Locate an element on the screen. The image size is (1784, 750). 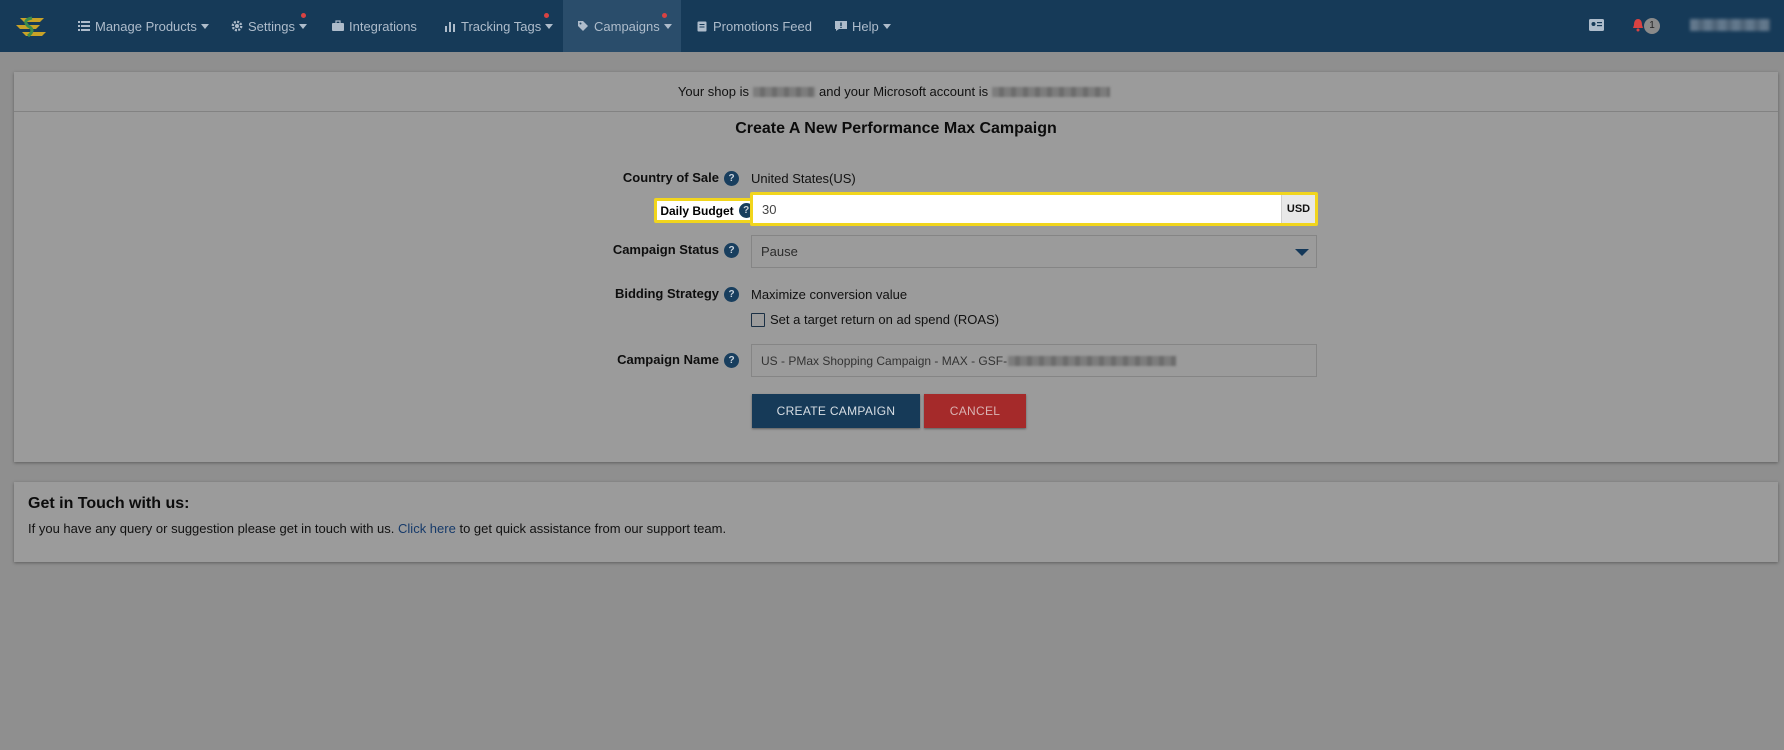
nav-settings: Settings is located at coordinates (269, 26).